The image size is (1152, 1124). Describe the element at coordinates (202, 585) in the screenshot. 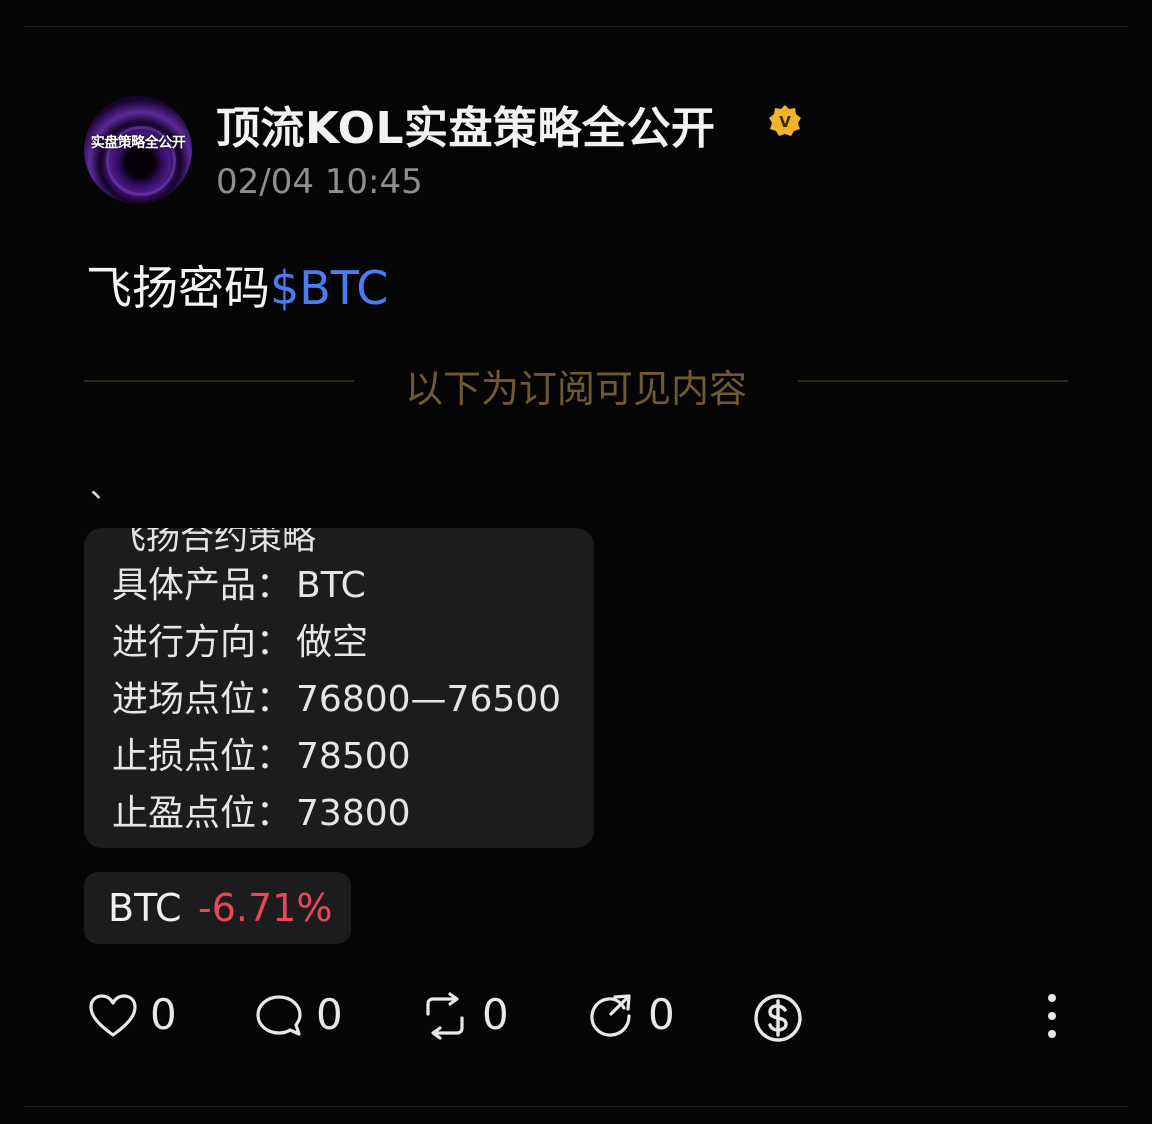

I see `strategy-row-label: 具体产品：` at that location.